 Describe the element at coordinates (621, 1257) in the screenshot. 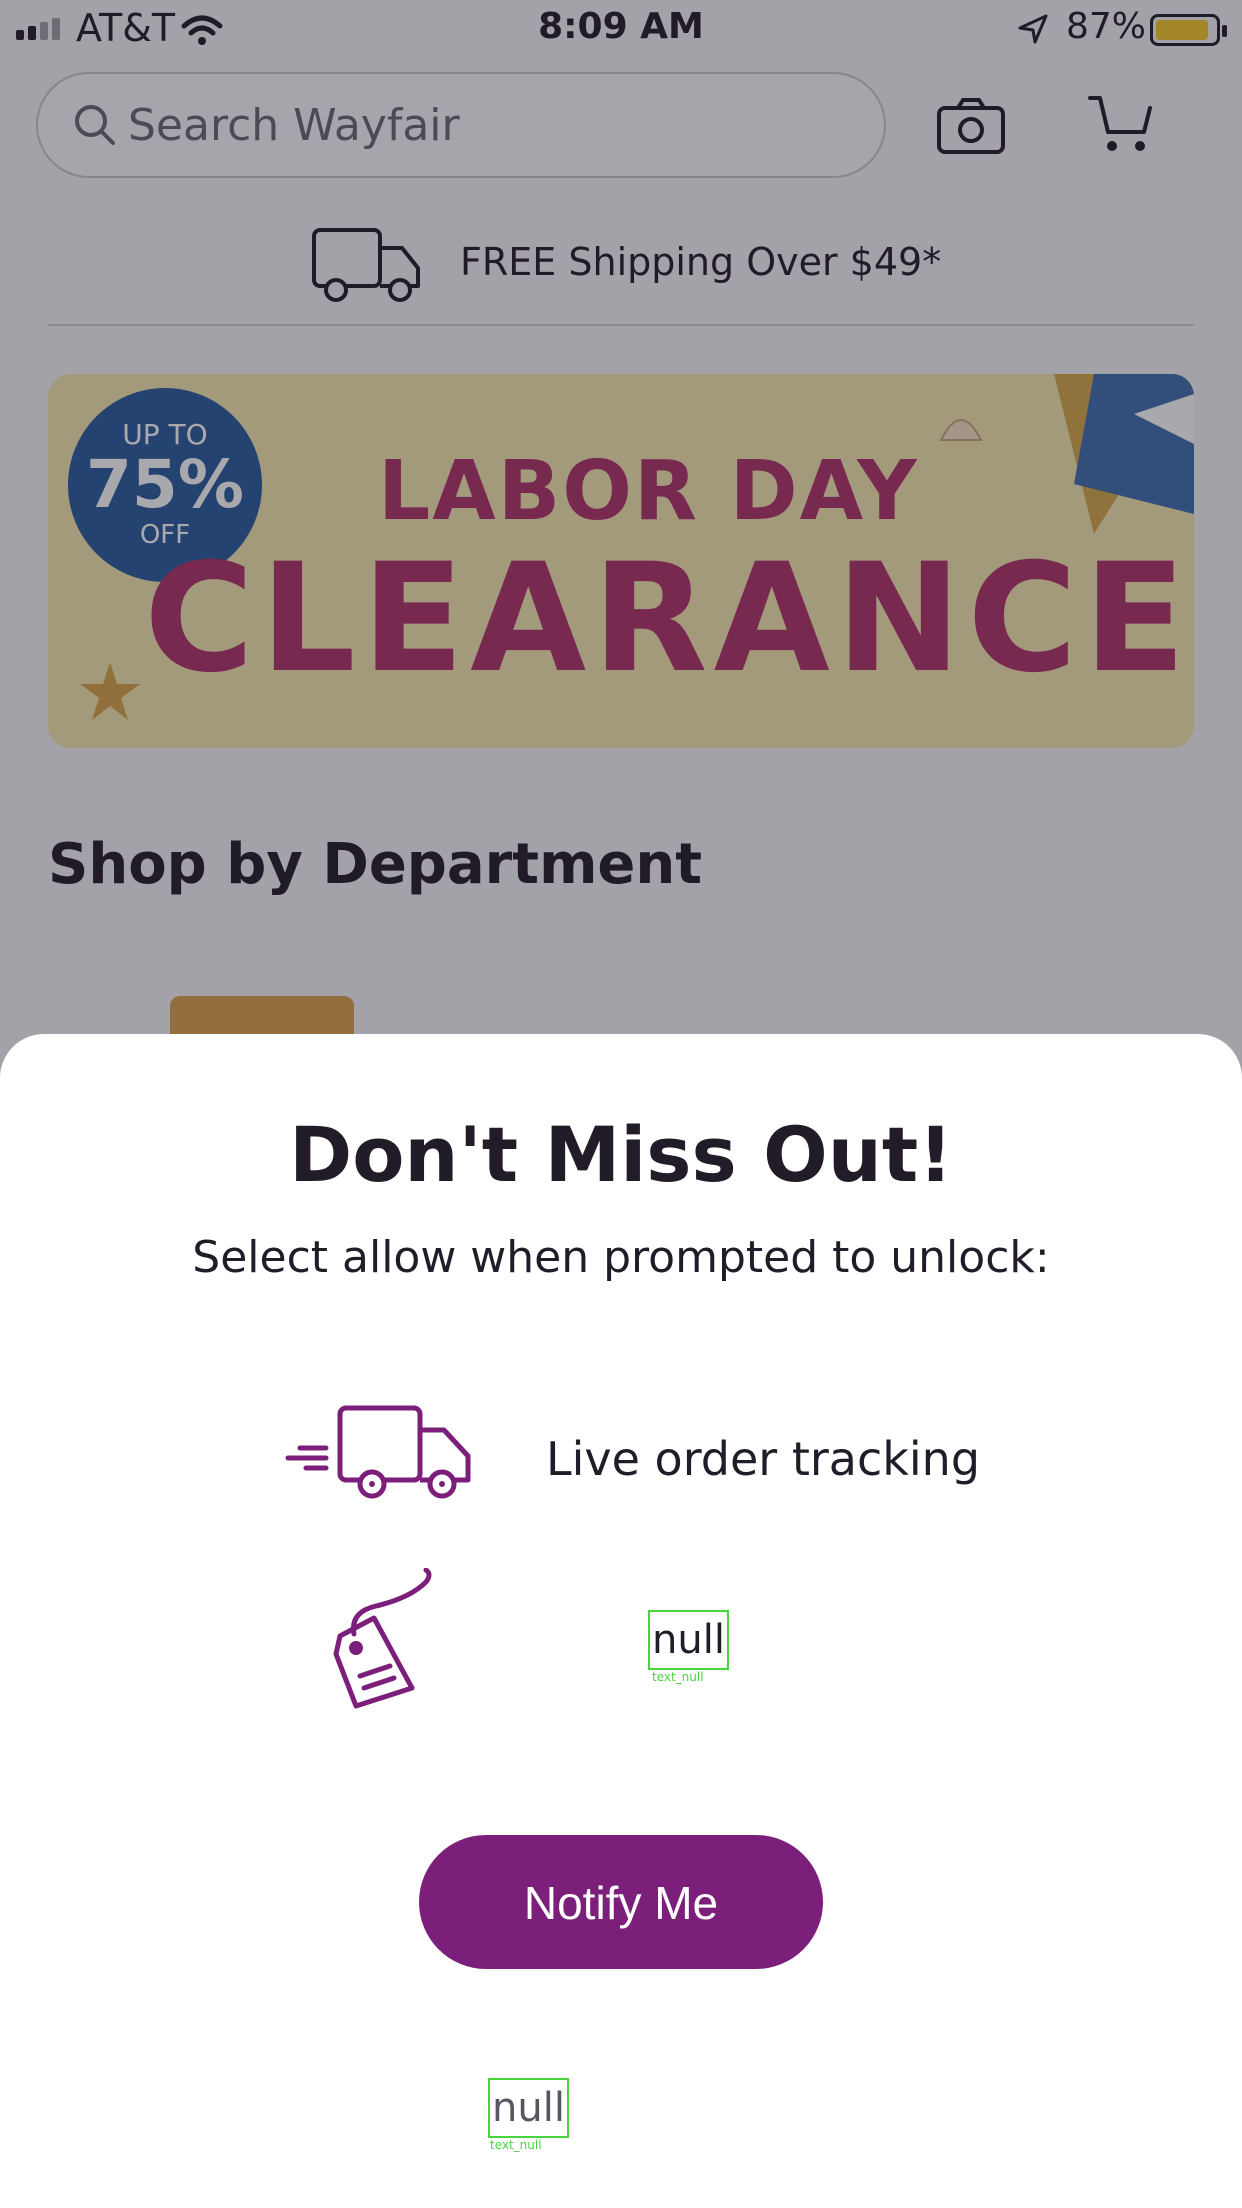

I see `modal-subtitle: Select allow when prompted to unlock:` at that location.